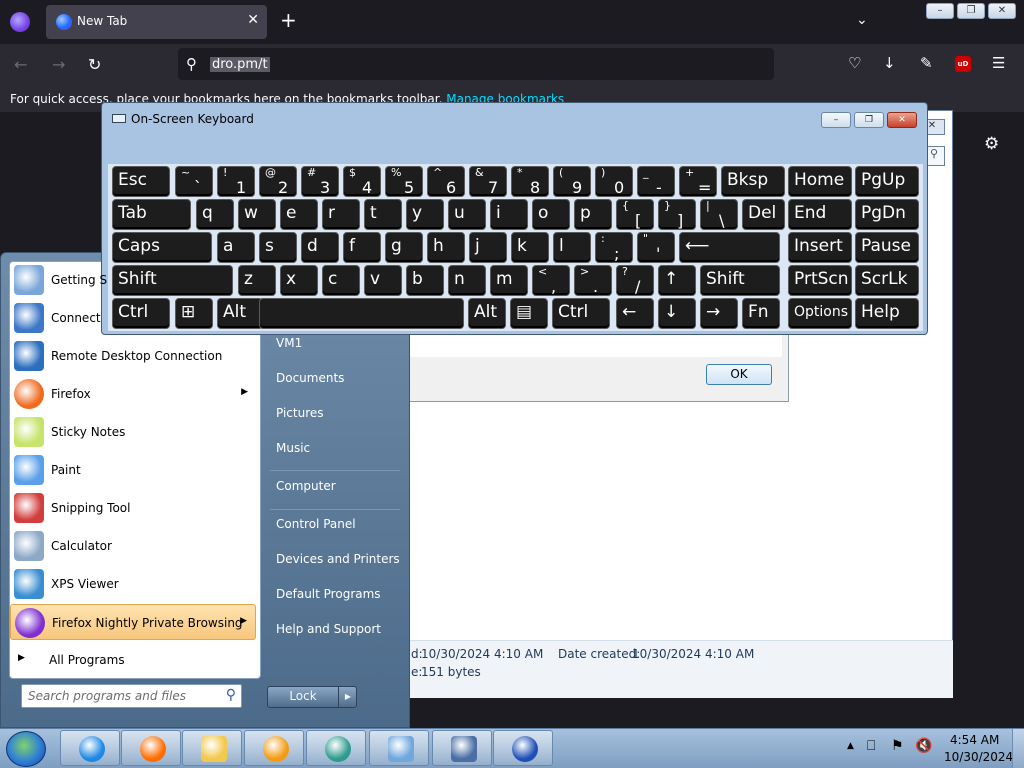 This screenshot has width=1024, height=768. Describe the element at coordinates (293, 448) in the screenshot. I see `start-link: Music` at that location.